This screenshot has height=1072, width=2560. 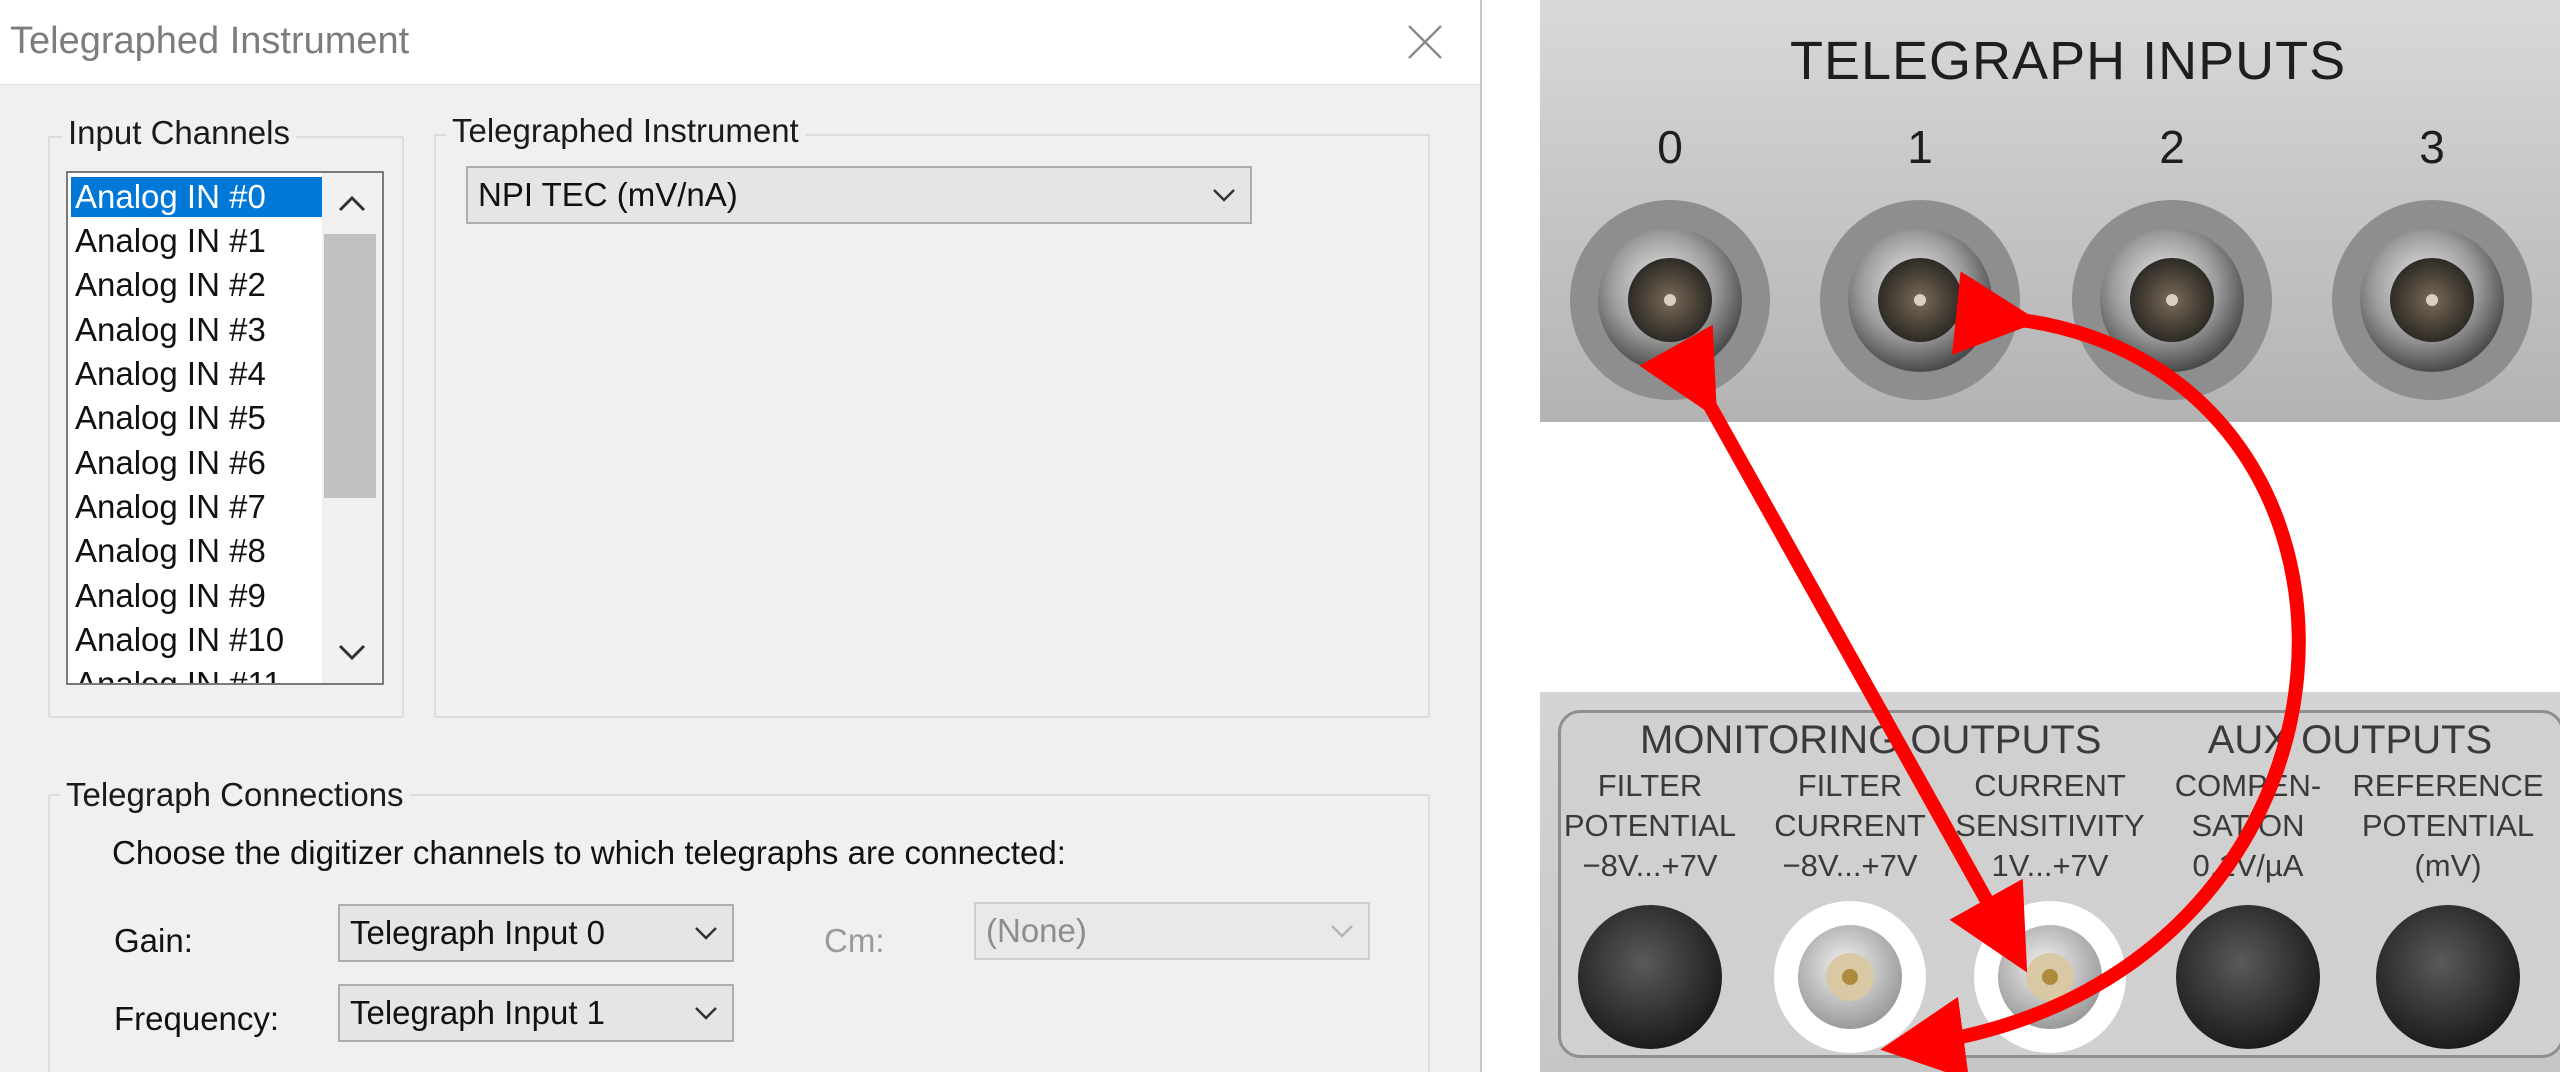 I want to click on bnc-connectors-top, so click(x=2051, y=300).